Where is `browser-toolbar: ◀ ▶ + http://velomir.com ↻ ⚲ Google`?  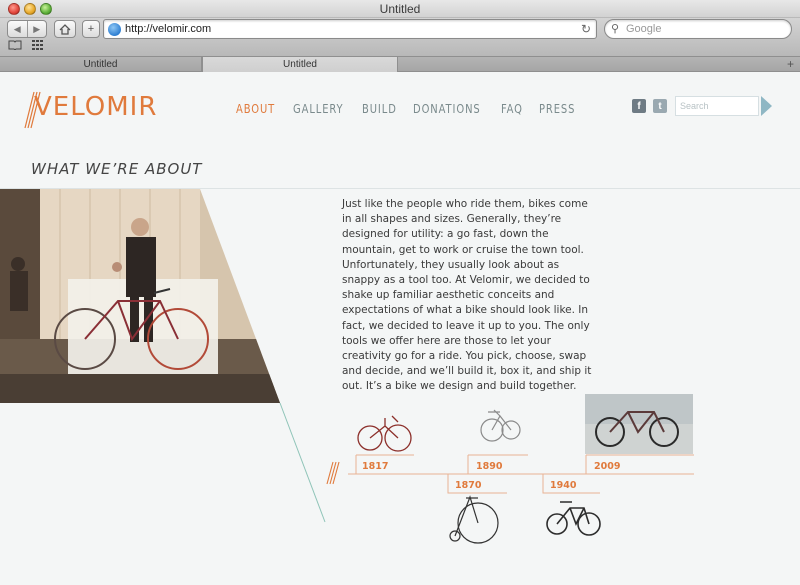 browser-toolbar: ◀ ▶ + http://velomir.com ↻ ⚲ Google is located at coordinates (400, 37).